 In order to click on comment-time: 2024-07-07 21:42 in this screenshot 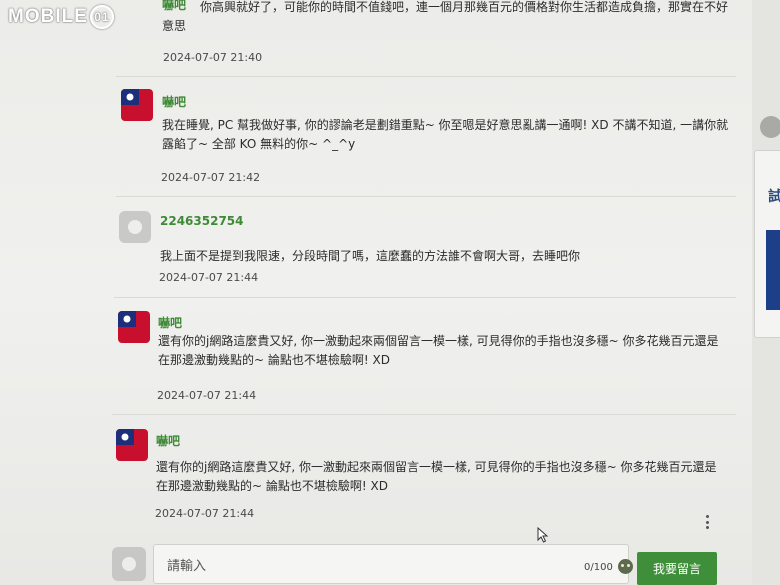, I will do `click(211, 177)`.